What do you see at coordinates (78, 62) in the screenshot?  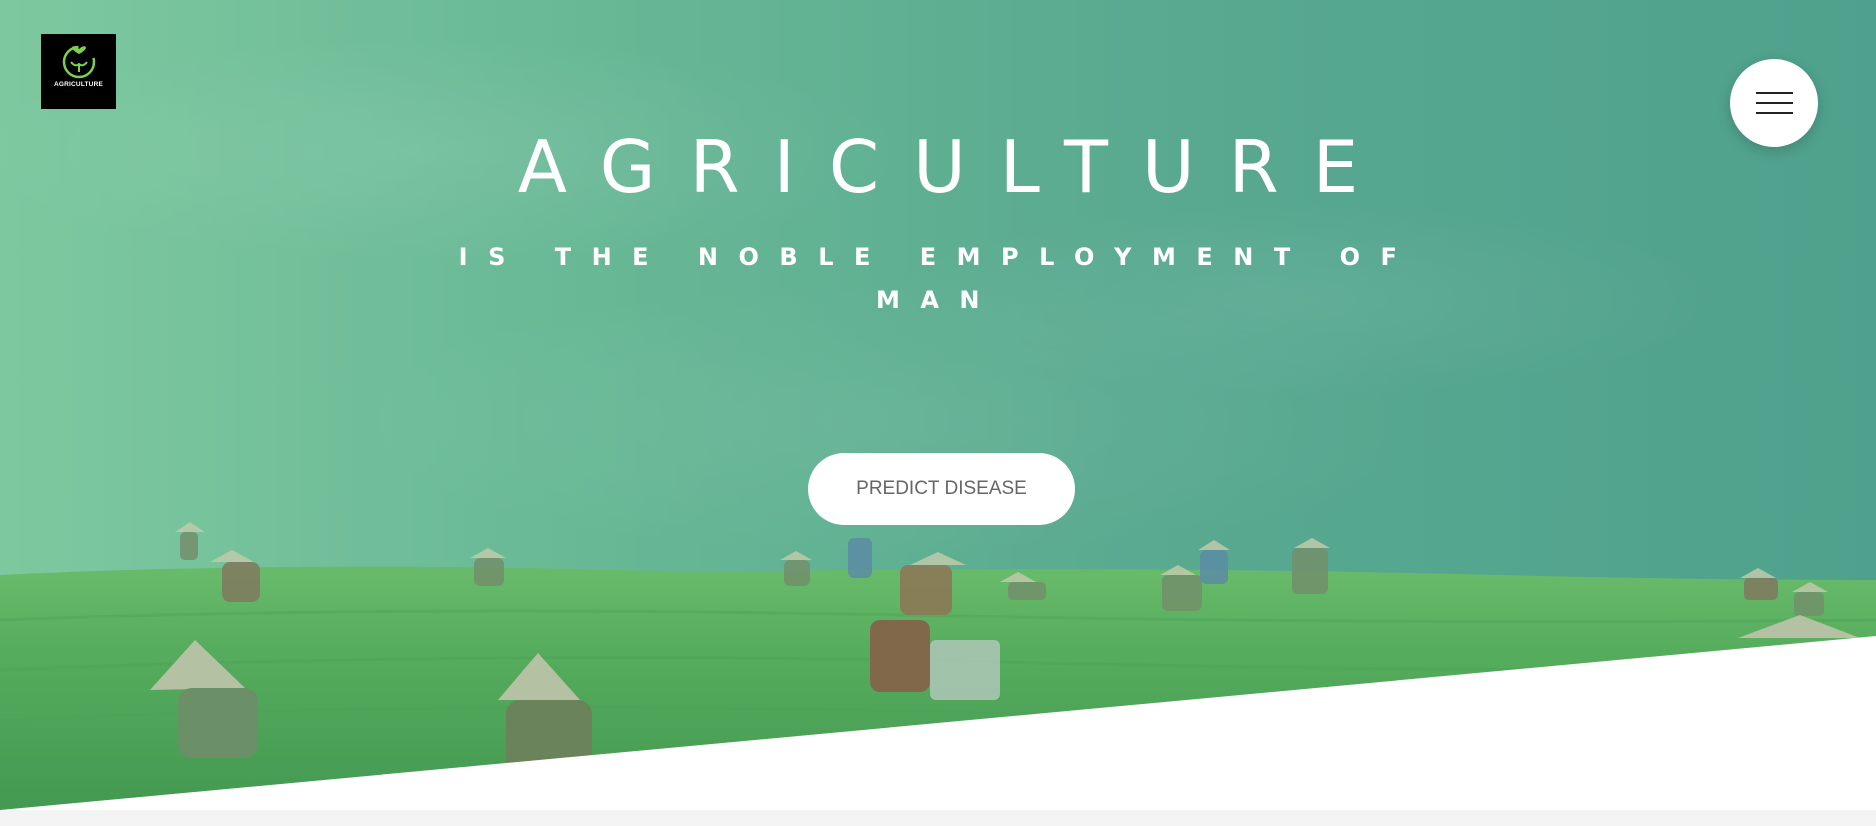 I see `leaf-circle-icon` at bounding box center [78, 62].